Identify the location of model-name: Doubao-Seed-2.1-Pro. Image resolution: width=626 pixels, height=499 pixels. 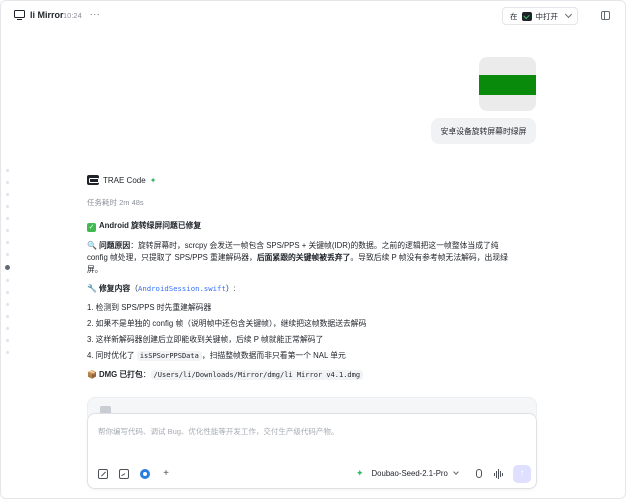
(409, 473).